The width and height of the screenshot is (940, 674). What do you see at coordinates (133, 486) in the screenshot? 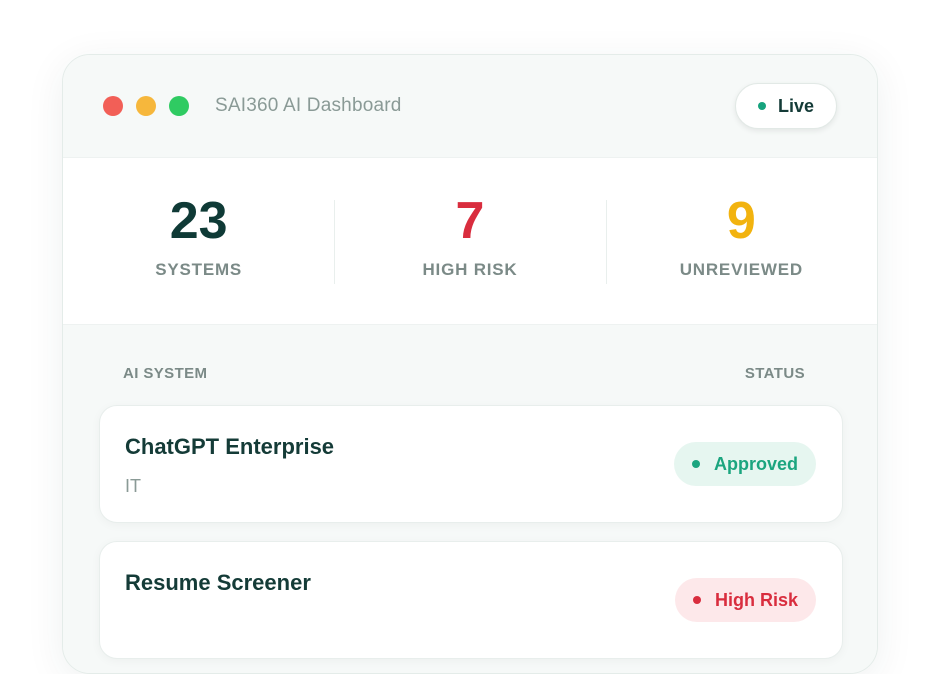
I see `system-department: IT` at bounding box center [133, 486].